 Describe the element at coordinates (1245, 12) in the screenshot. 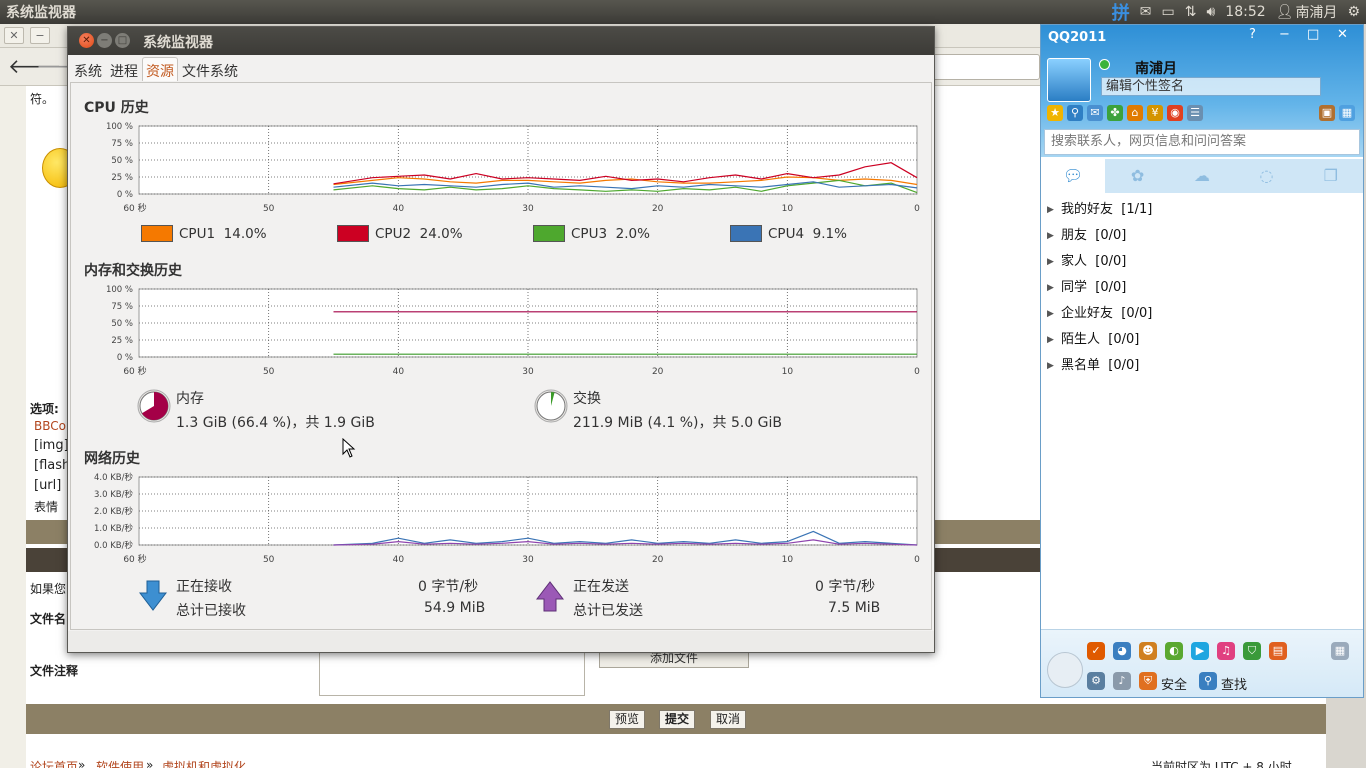

I see `clock: 18:52` at that location.